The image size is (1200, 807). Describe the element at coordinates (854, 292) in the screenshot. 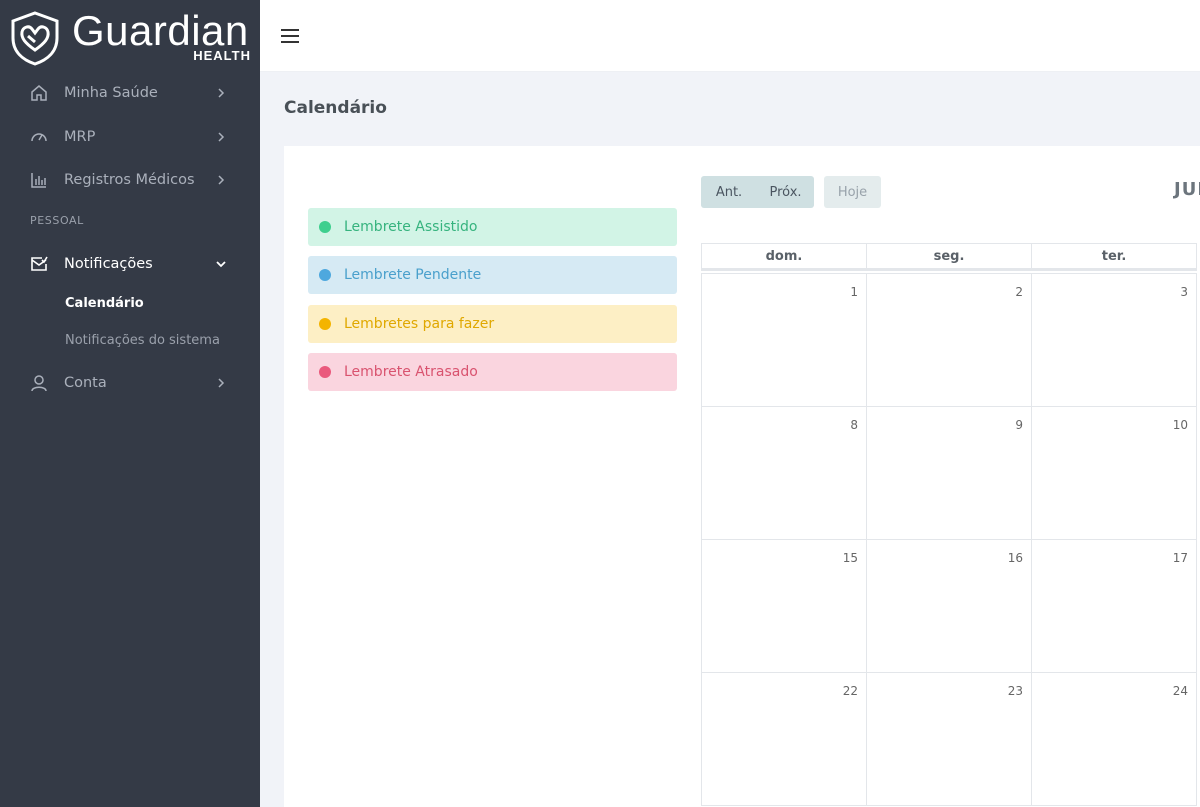

I see `day-number: 1` at that location.